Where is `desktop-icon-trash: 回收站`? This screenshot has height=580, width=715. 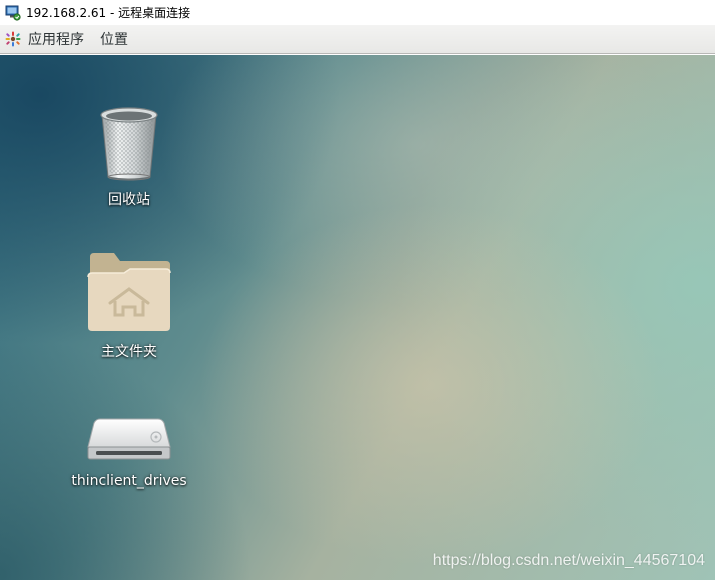
desktop-icon-trash: 回收站 is located at coordinates (129, 157).